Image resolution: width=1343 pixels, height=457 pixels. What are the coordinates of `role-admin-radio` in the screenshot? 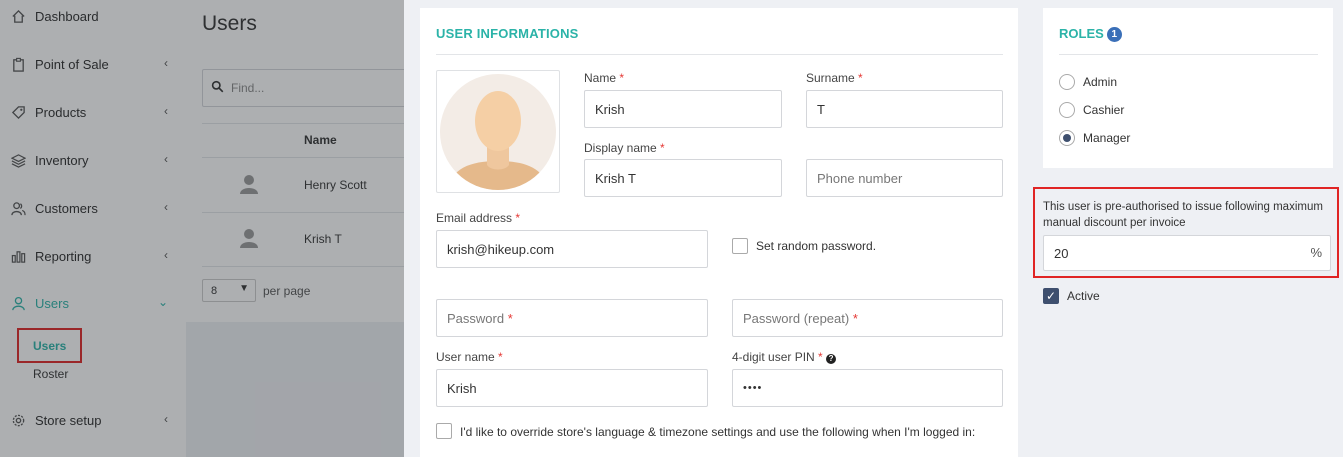 It's located at (1067, 82).